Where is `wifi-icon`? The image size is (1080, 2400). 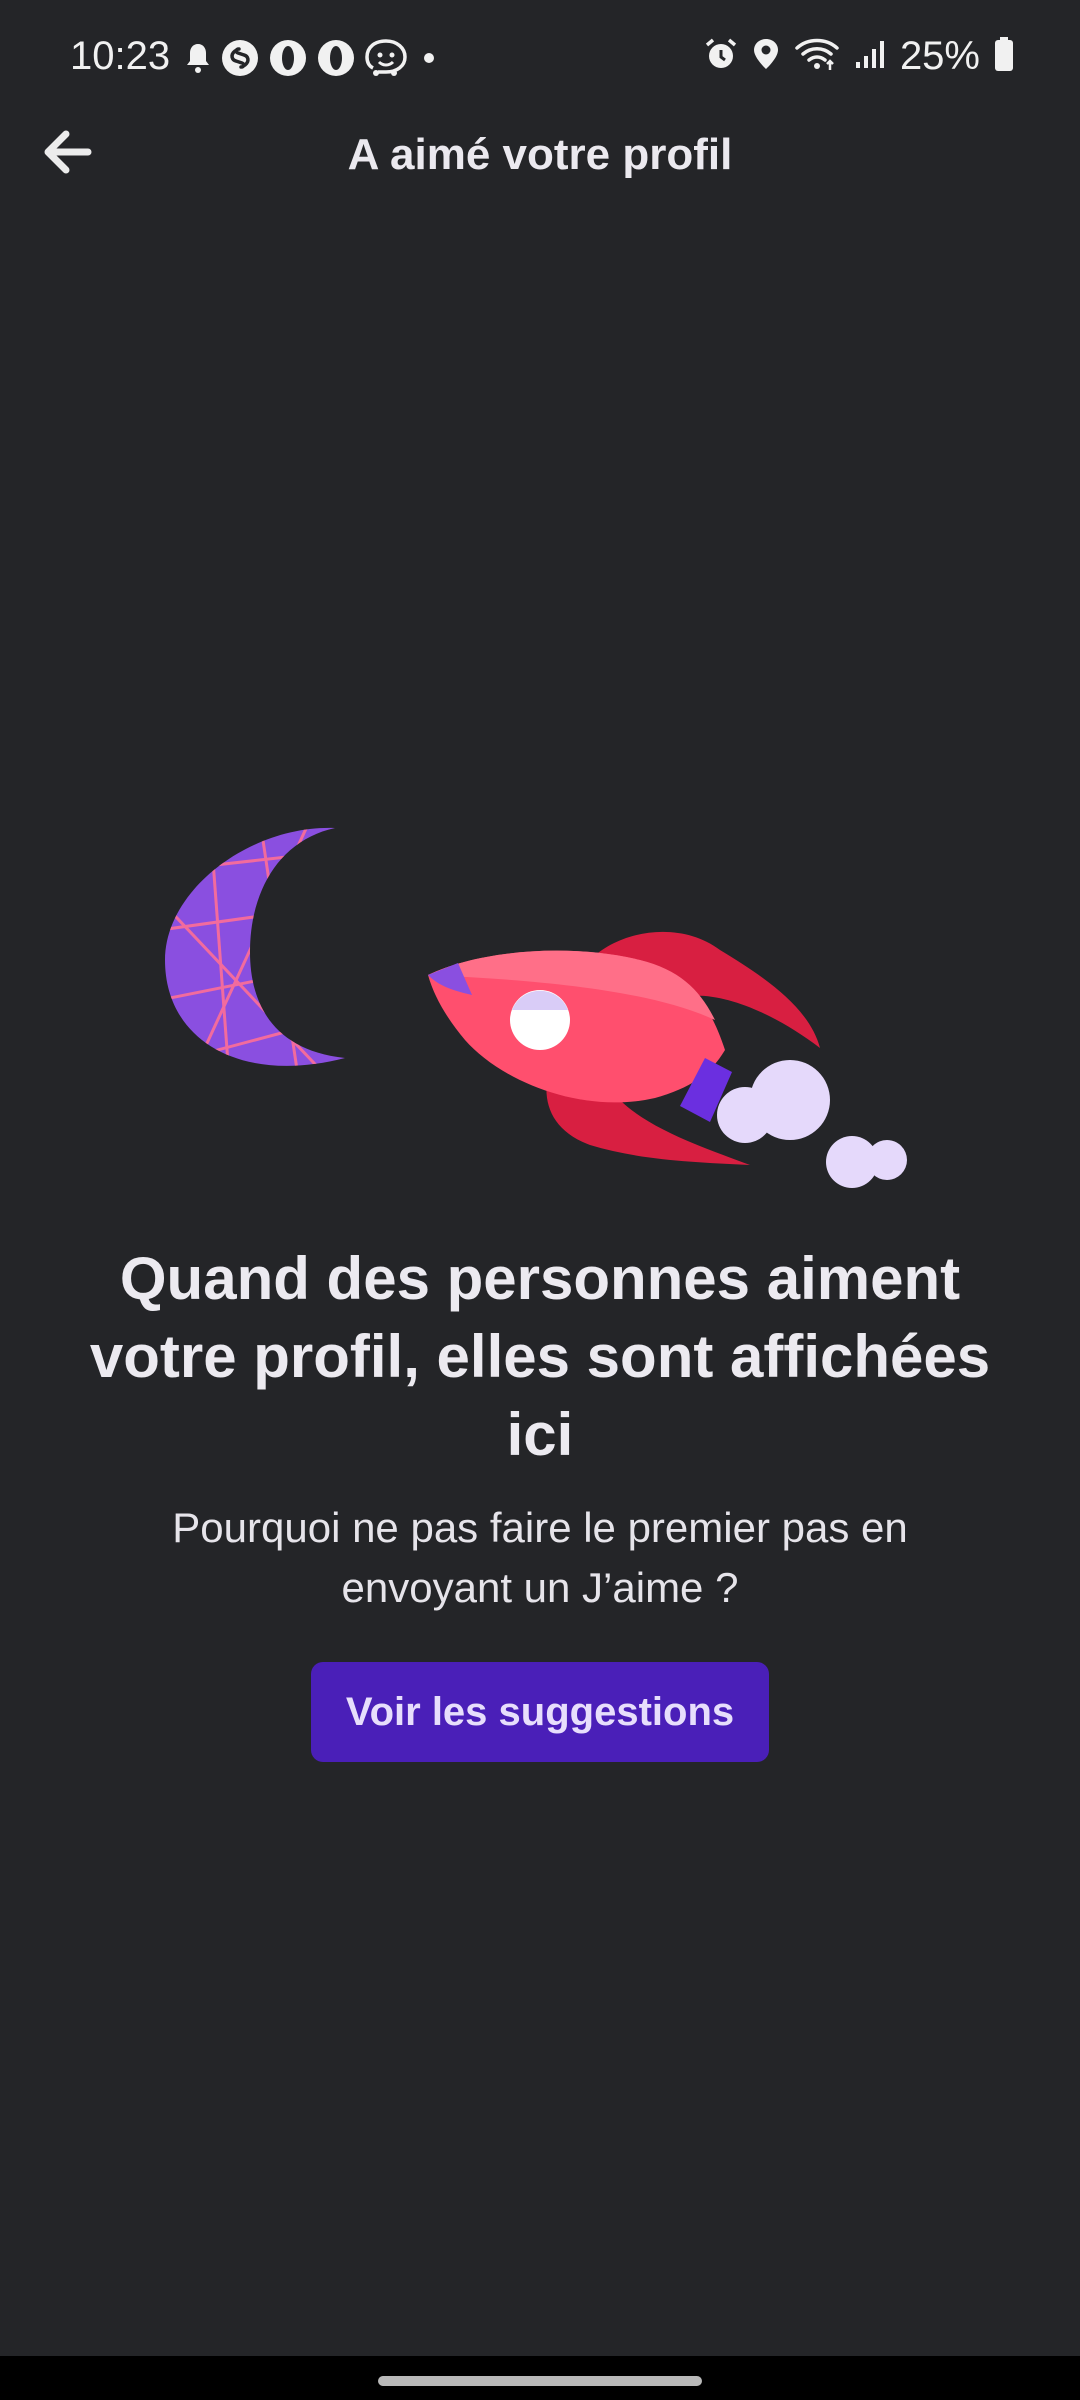
wifi-icon is located at coordinates (817, 56).